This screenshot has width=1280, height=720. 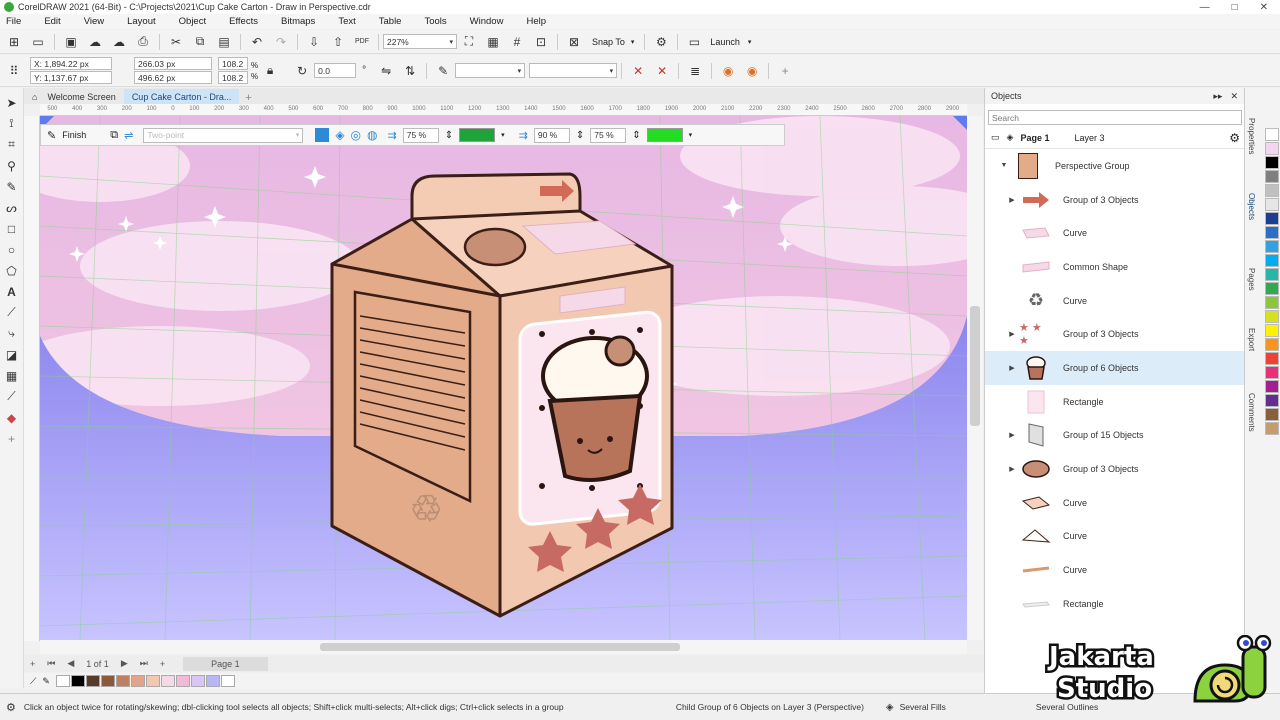 What do you see at coordinates (314, 42) in the screenshot?
I see `import-icon: ⇩` at bounding box center [314, 42].